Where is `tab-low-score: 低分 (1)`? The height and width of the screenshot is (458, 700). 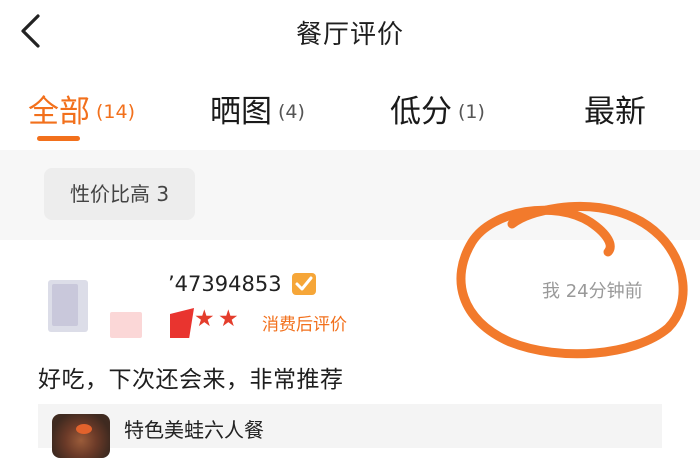 tab-low-score: 低分 (1) is located at coordinates (437, 108).